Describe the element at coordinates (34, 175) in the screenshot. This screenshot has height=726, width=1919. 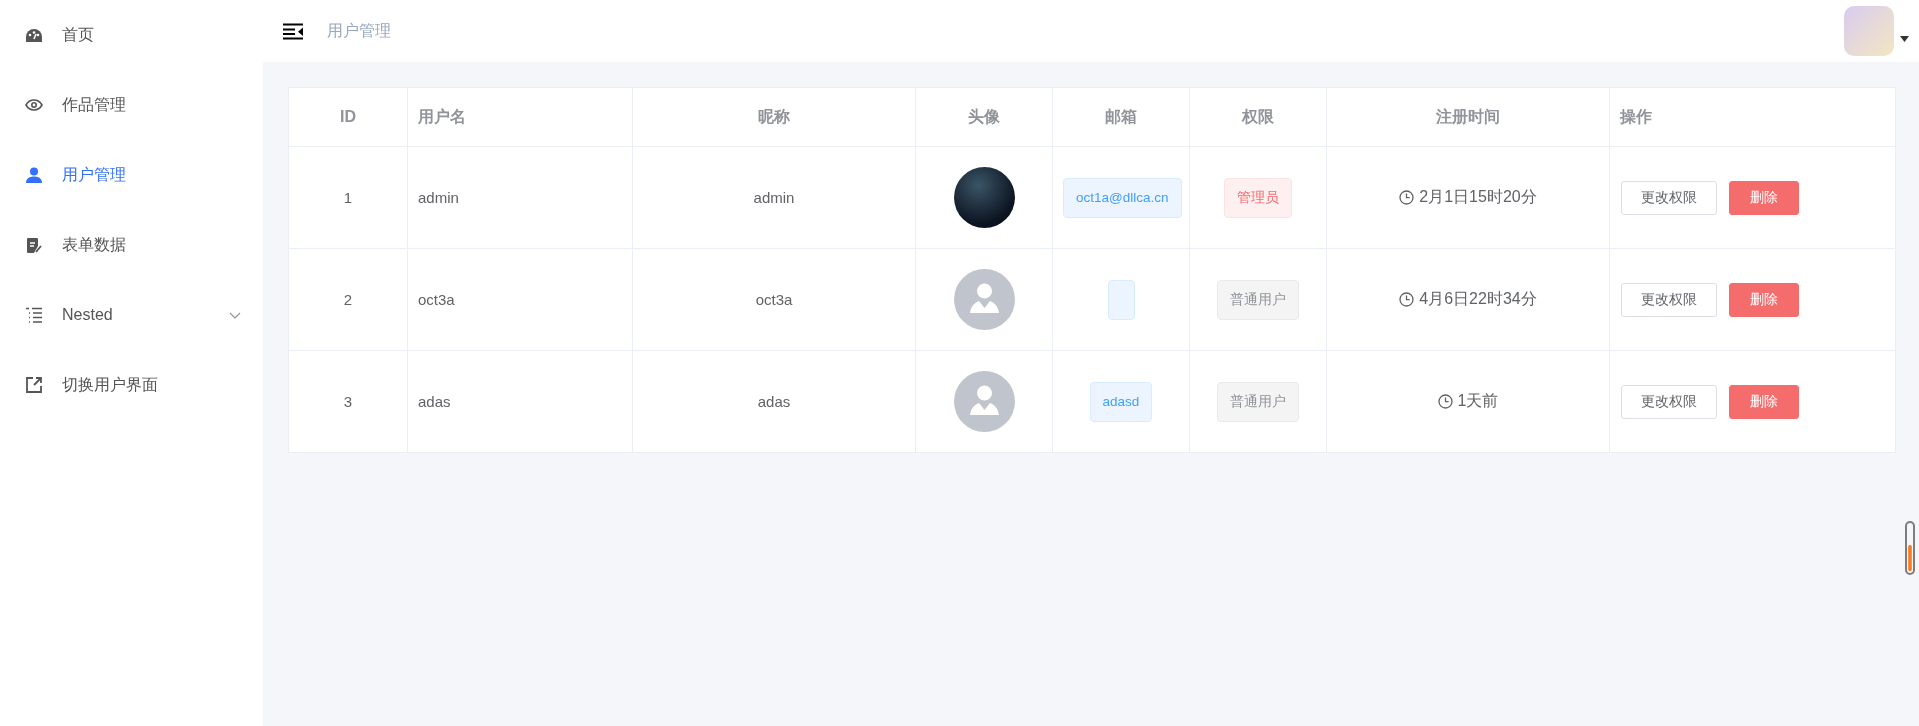
I see `user-icon` at that location.